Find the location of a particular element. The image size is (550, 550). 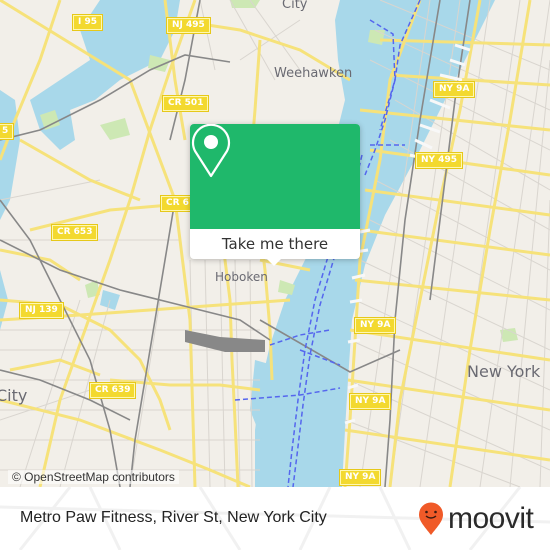

road-shield-cr653: CR 653 is located at coordinates (75, 232).